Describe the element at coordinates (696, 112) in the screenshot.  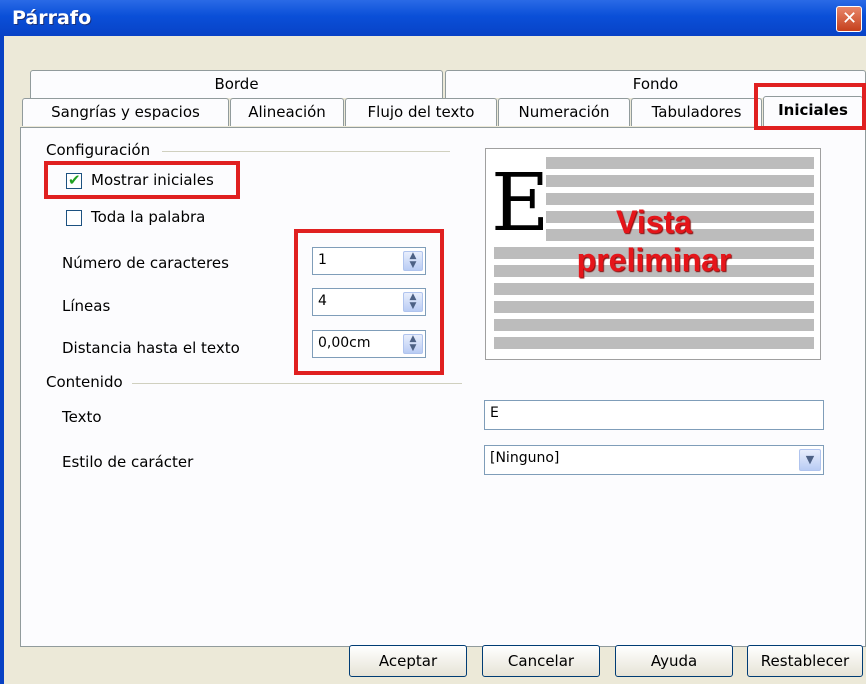
I see `tab-tabuladores: Tabuladores` at that location.